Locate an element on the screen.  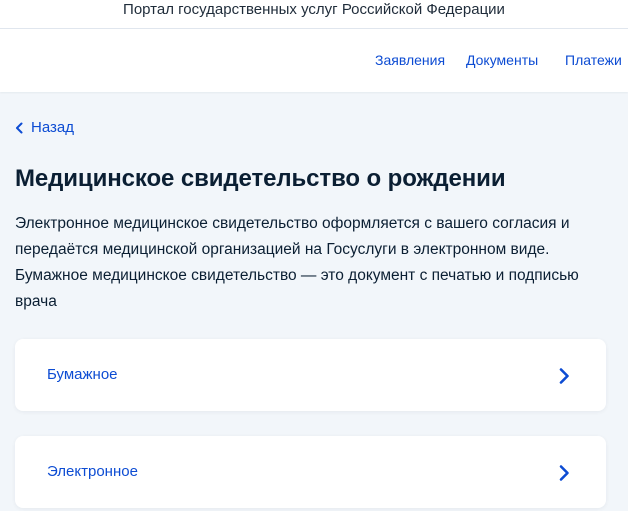
chevron-left-icon is located at coordinates (19, 128).